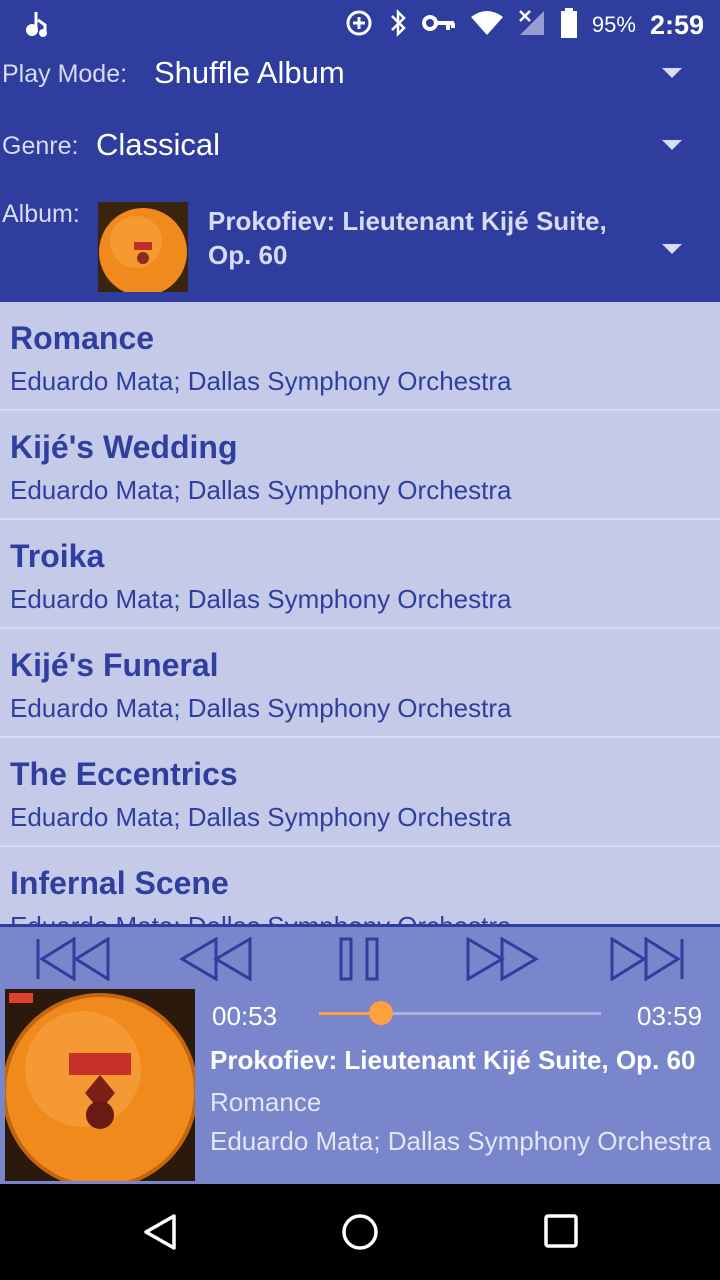 This screenshot has height=1280, width=720. Describe the element at coordinates (487, 25) in the screenshot. I see `wifi-icon` at that location.